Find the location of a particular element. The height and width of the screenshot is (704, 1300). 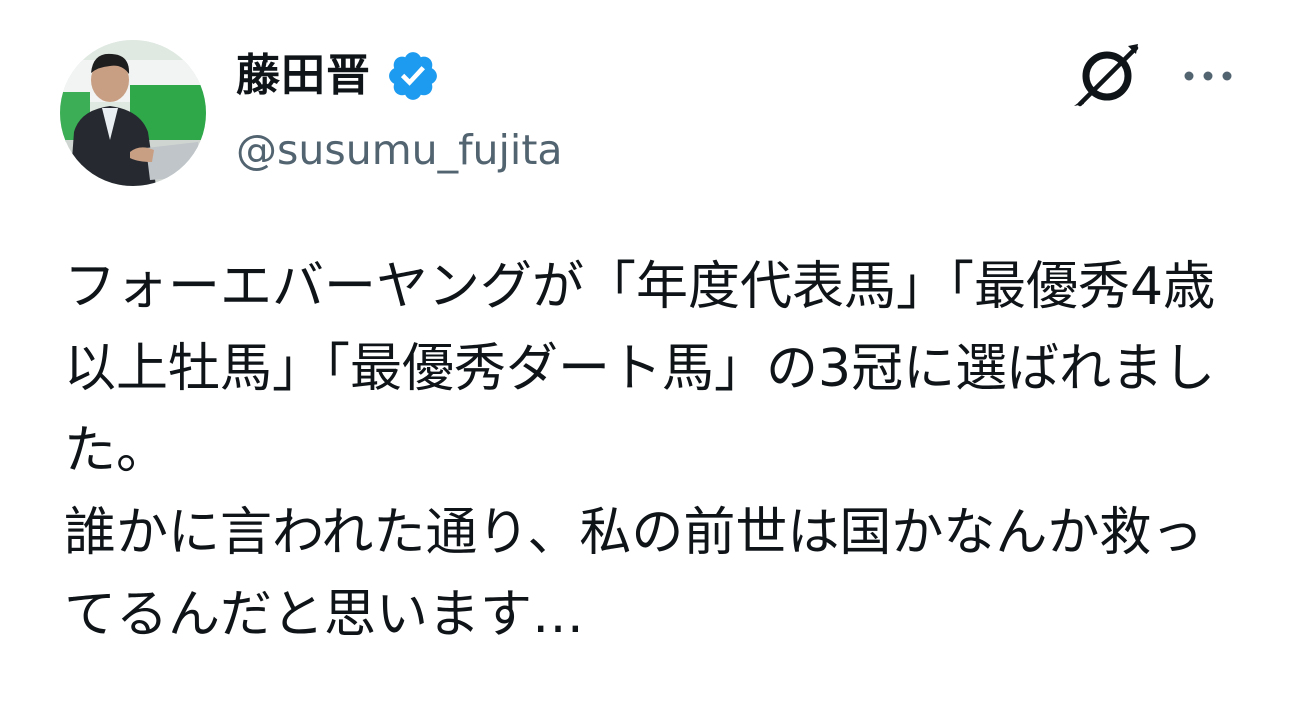

display-name: 藤田晋 is located at coordinates (303, 76).